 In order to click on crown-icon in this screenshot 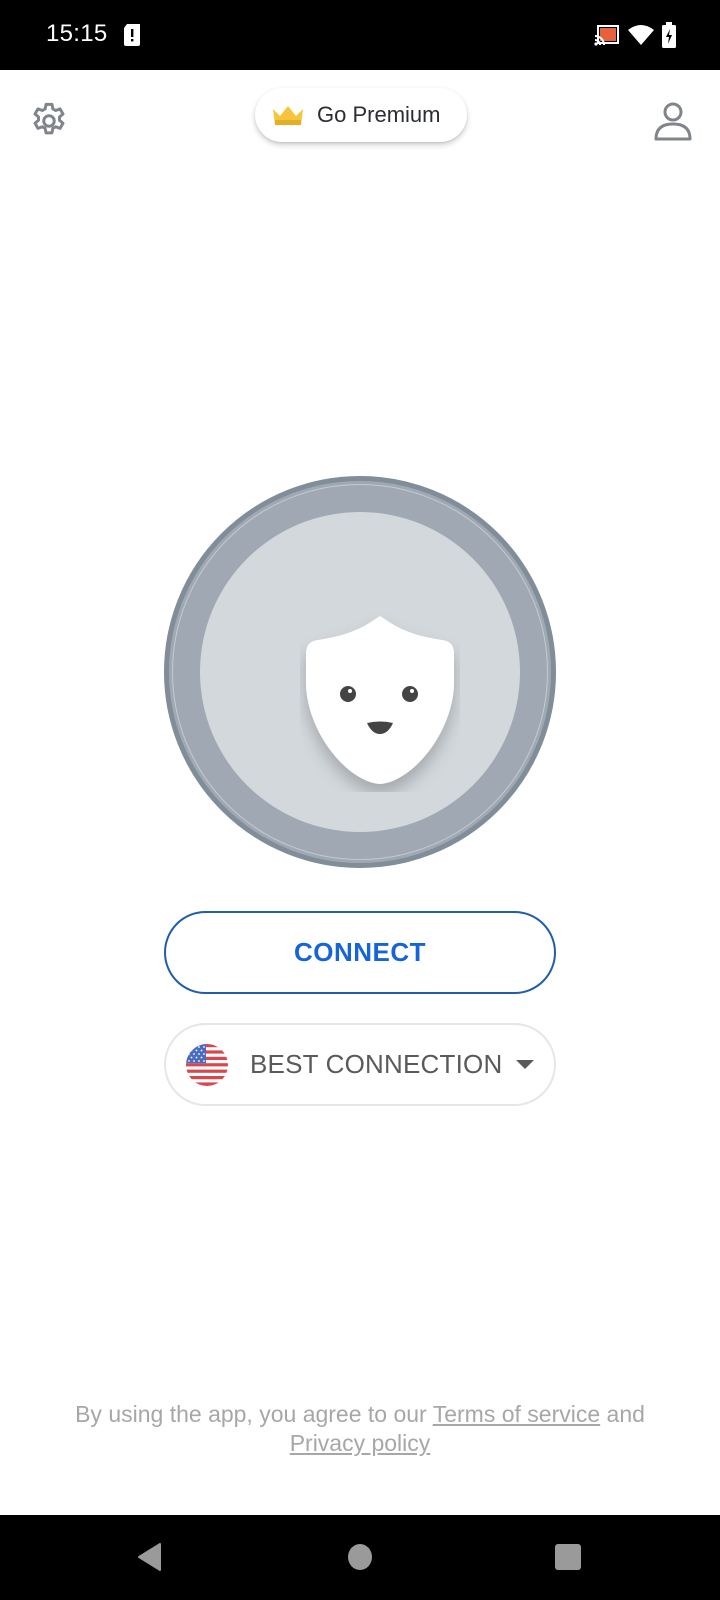, I will do `click(288, 115)`.